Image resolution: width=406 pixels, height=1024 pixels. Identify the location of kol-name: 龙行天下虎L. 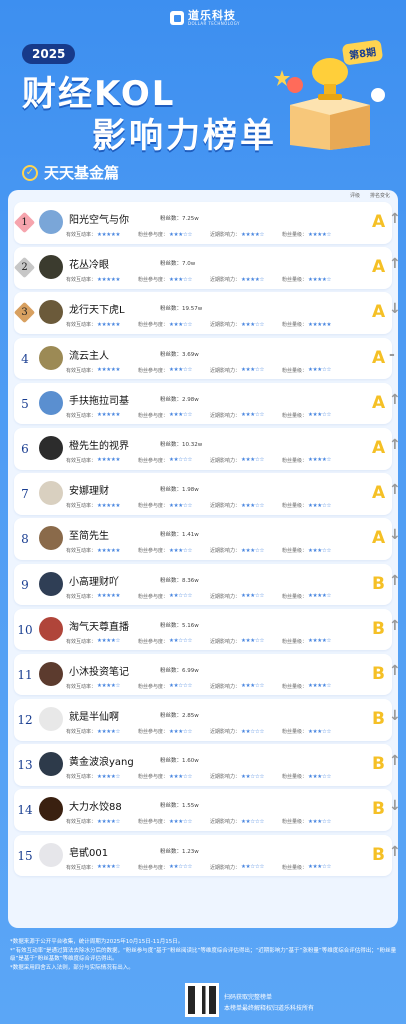
(97, 311).